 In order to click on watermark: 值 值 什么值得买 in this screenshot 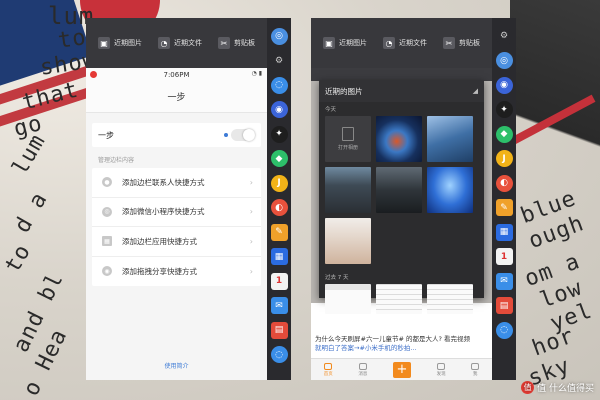, I will do `click(557, 387)`.